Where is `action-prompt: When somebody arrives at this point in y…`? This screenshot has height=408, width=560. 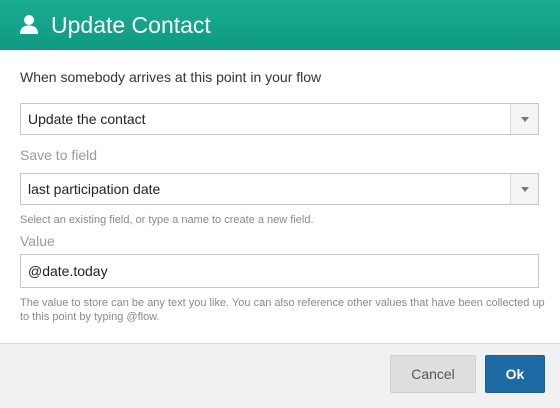
action-prompt: When somebody arrives at this point in y… is located at coordinates (171, 77).